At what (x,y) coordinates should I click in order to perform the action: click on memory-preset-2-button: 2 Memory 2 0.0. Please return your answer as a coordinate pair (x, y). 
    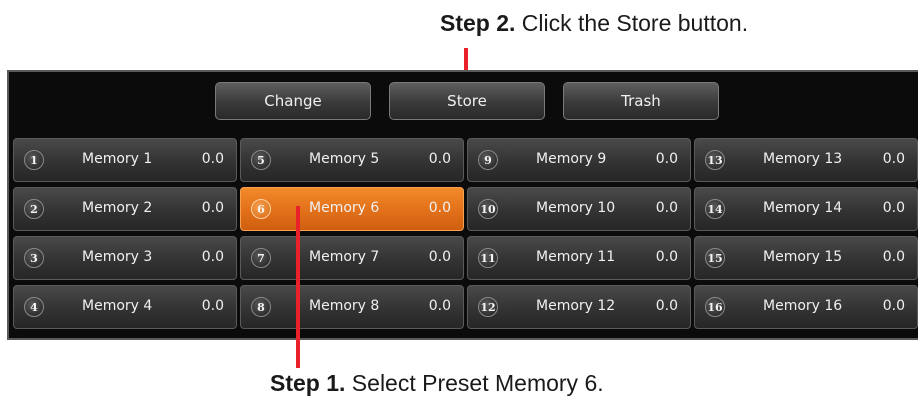
    Looking at the image, I should click on (125, 209).